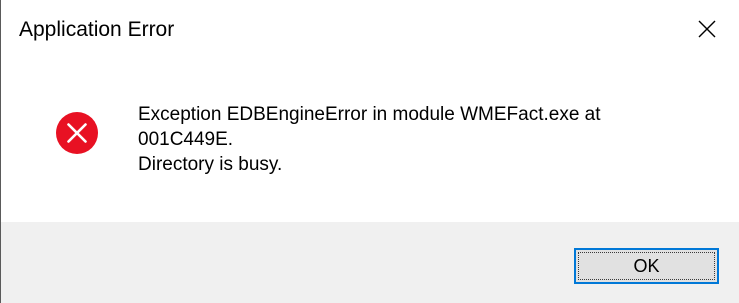  What do you see at coordinates (77, 133) in the screenshot?
I see `error-icon` at bounding box center [77, 133].